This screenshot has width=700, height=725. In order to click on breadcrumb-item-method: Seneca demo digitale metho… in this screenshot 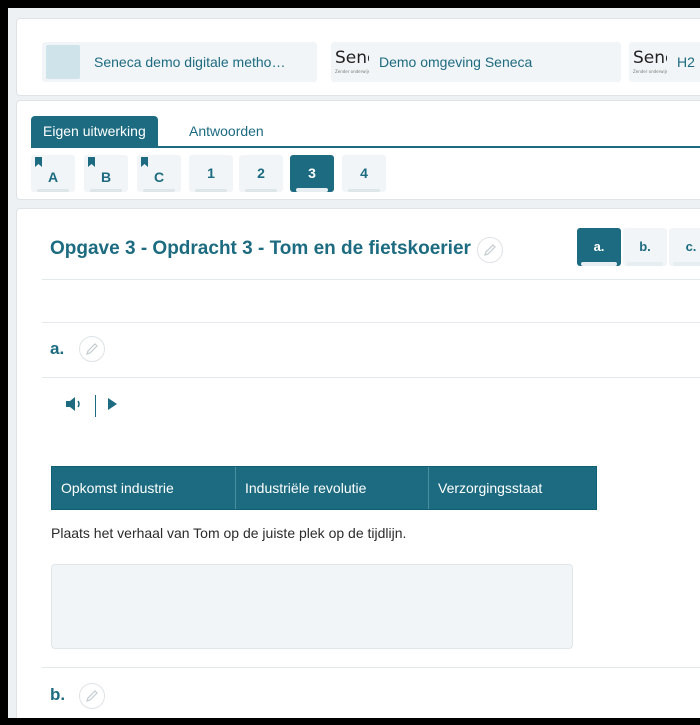, I will do `click(179, 62)`.